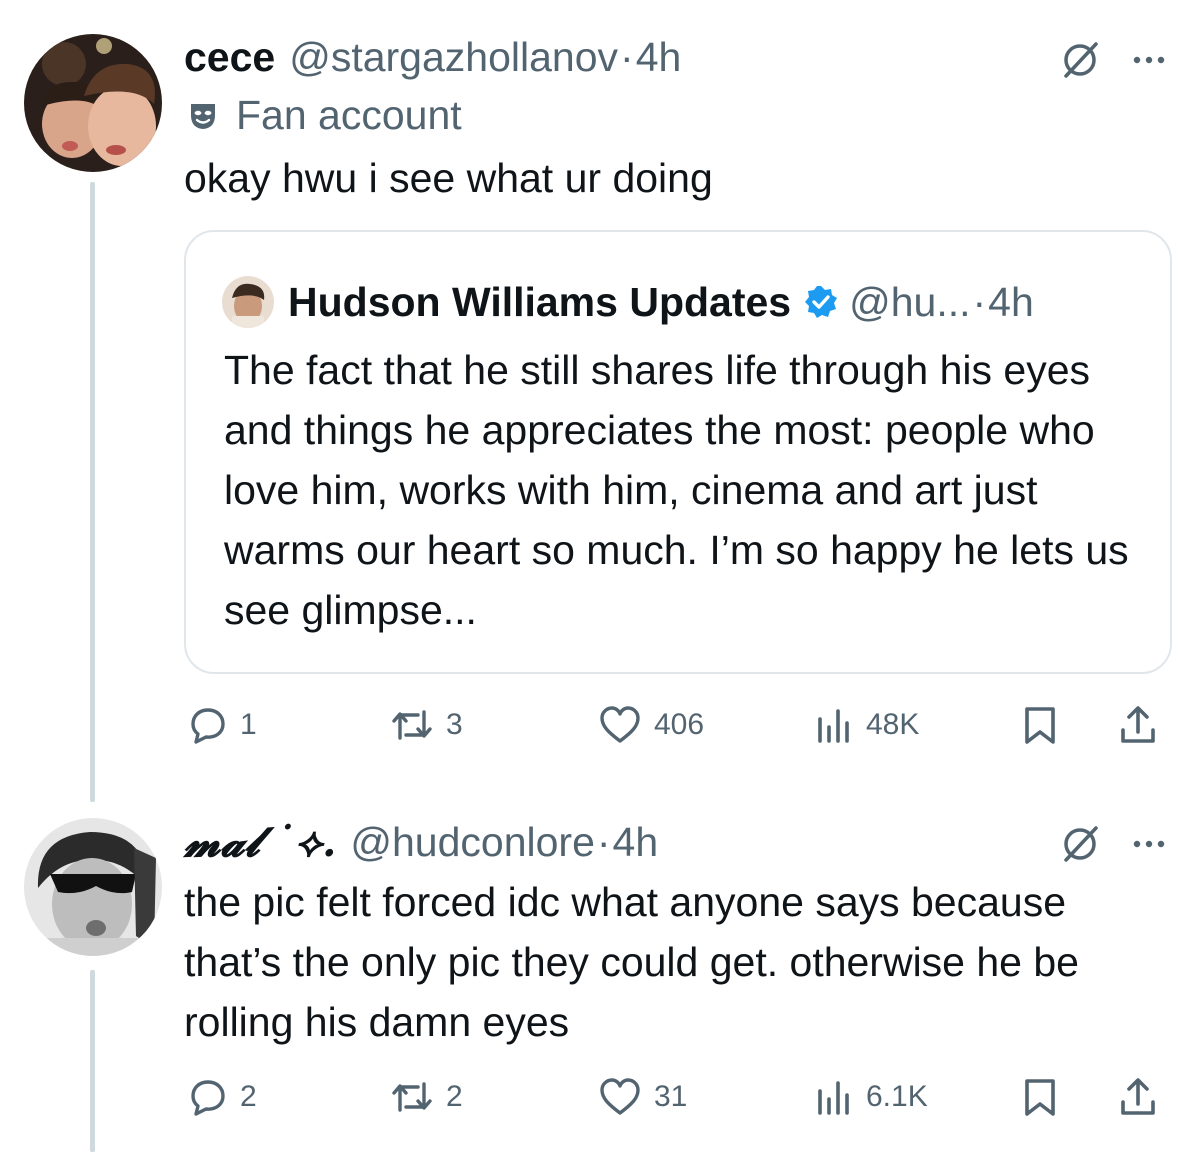 The image size is (1200, 1152). What do you see at coordinates (248, 724) in the screenshot?
I see `reply-count: 1` at bounding box center [248, 724].